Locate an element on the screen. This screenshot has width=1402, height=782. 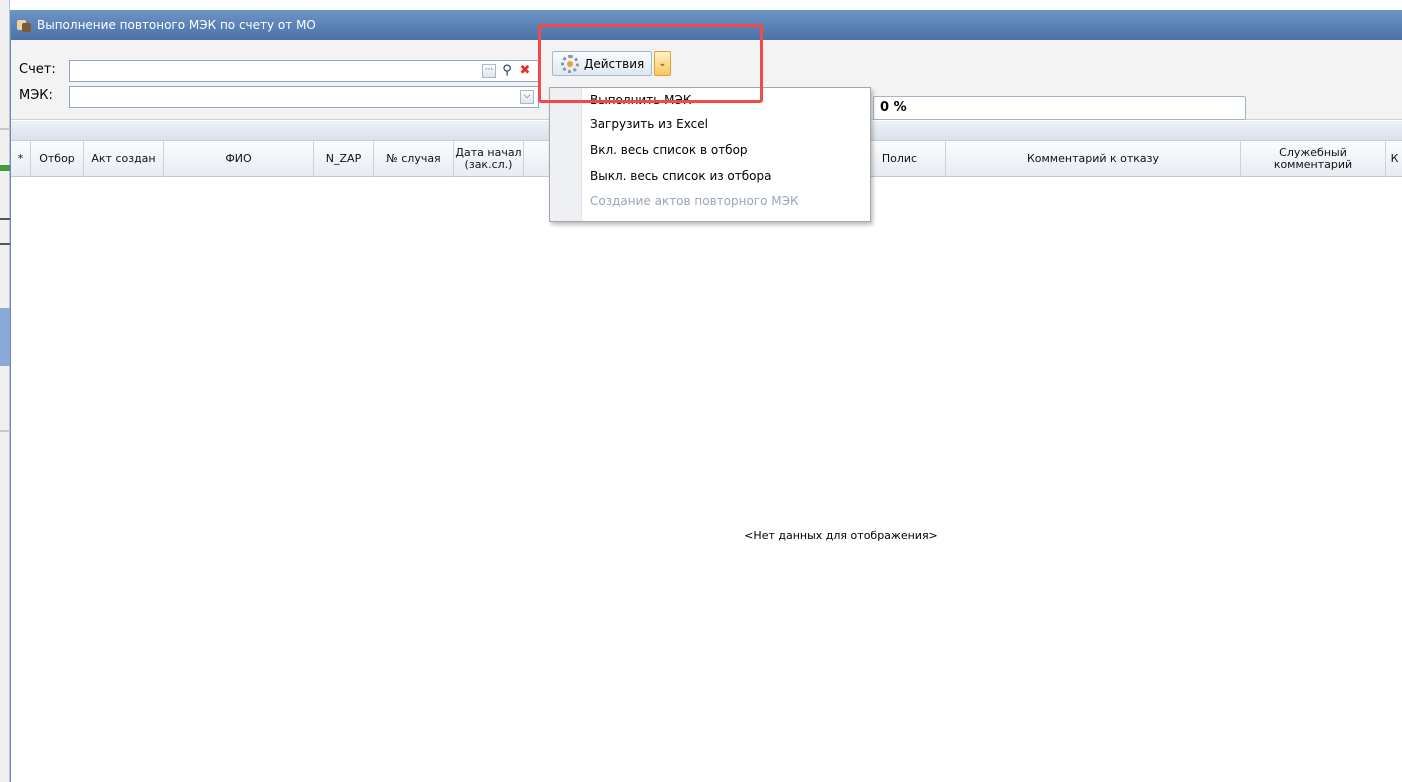
account-label: Счет: is located at coordinates (37, 69).